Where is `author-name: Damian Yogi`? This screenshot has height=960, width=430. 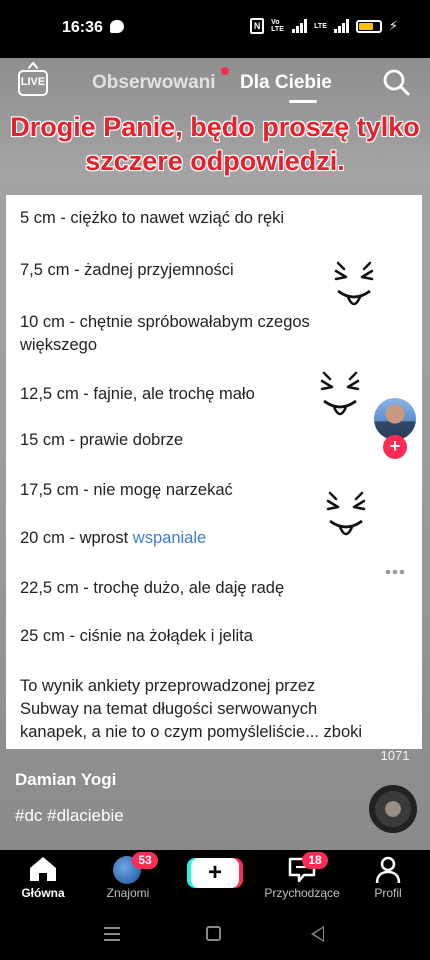
author-name: Damian Yogi is located at coordinates (65, 780).